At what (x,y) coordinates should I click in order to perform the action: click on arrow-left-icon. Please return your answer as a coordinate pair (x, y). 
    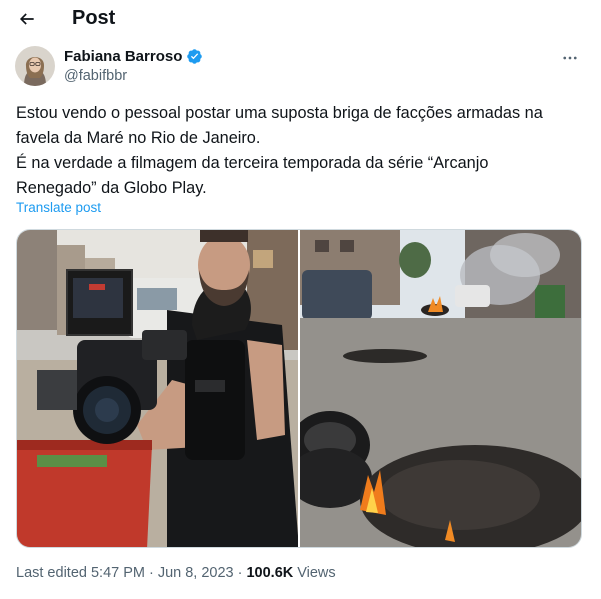
    Looking at the image, I should click on (26, 19).